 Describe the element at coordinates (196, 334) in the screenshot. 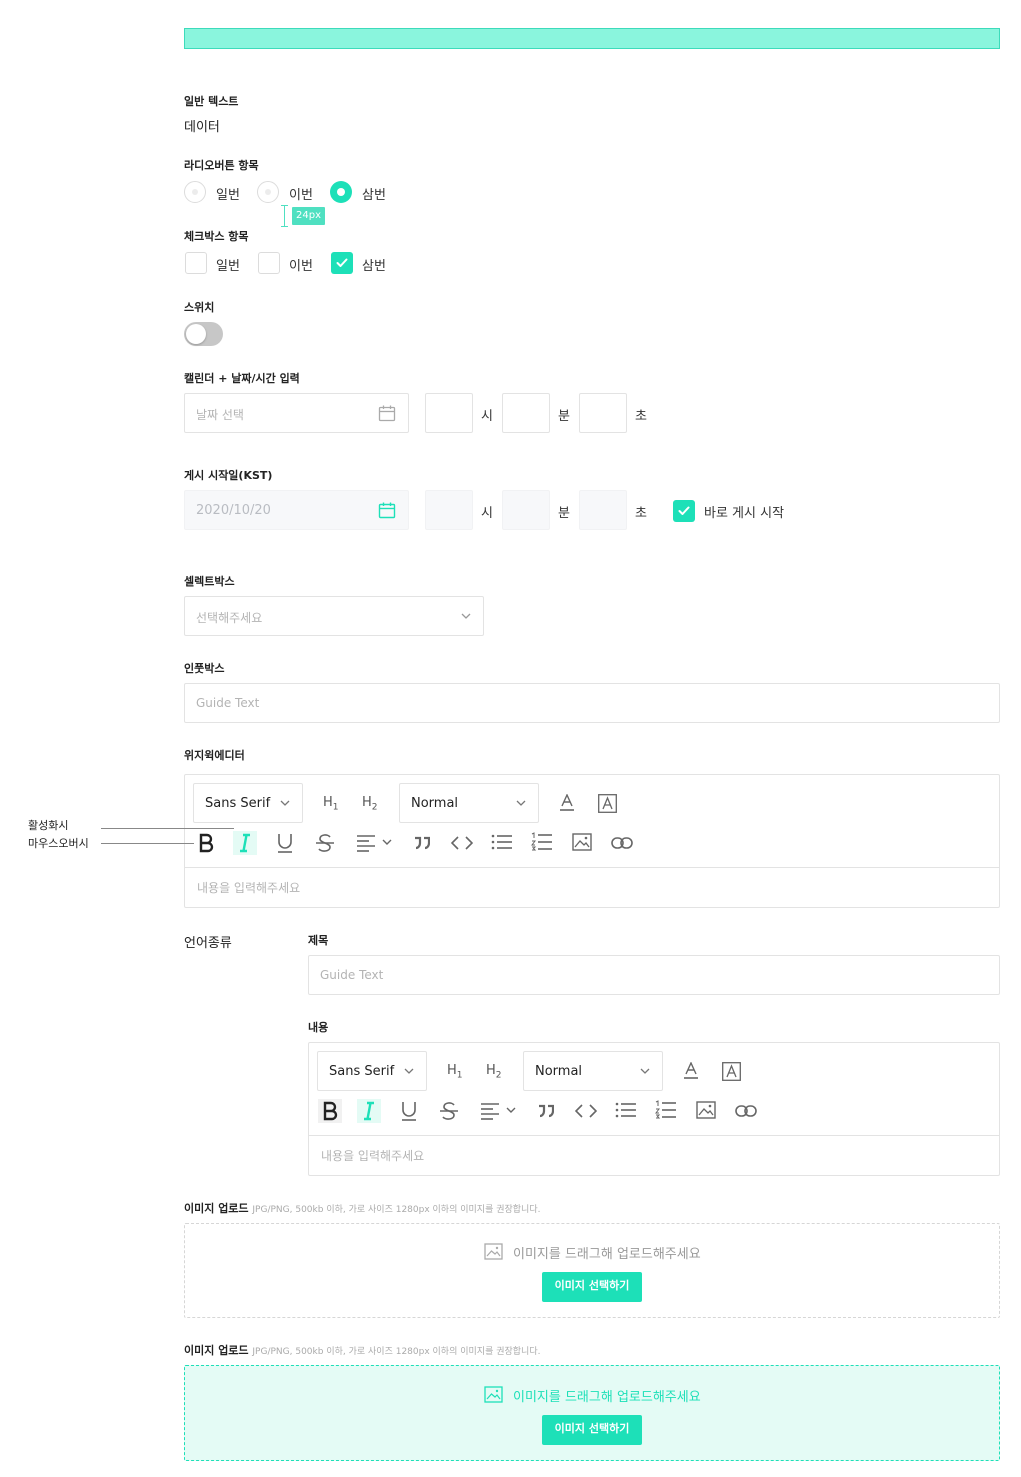

I see `toggle-knob` at that location.